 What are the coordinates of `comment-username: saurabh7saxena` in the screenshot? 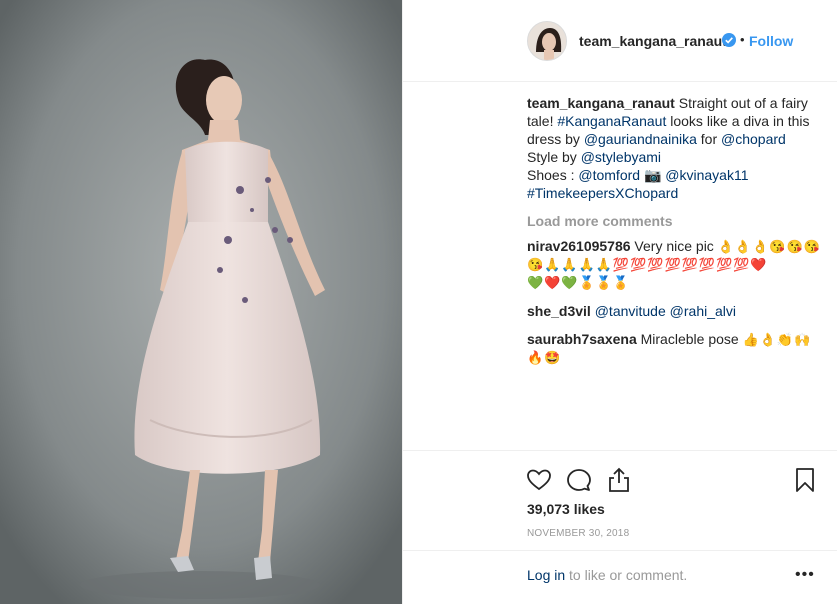 It's located at (582, 339).